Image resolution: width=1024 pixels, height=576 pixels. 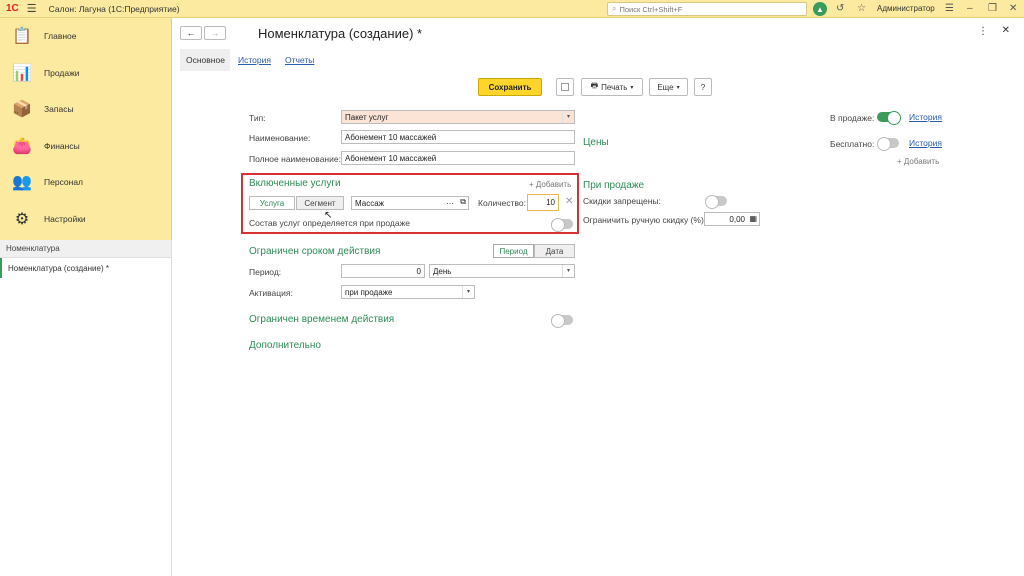 I want to click on sidebar-item-label: Финансы, so click(x=62, y=145).